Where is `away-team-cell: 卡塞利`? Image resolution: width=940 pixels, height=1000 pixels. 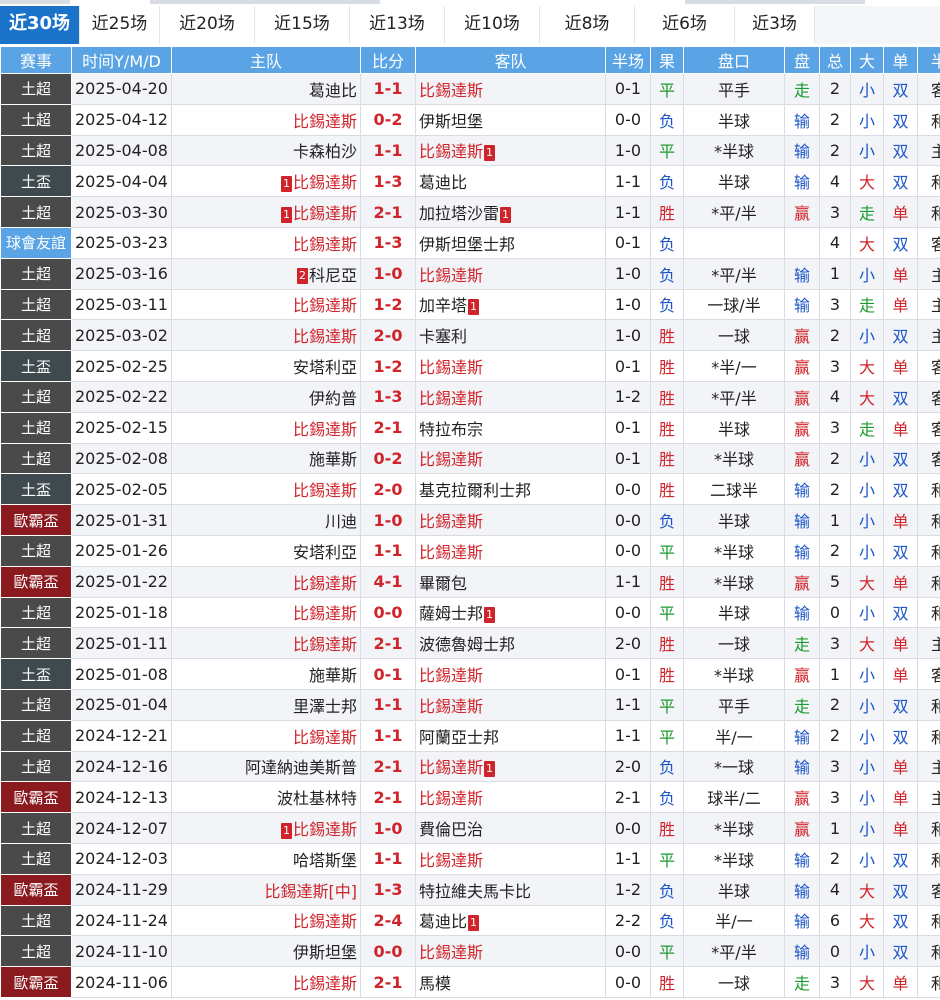 away-team-cell: 卡塞利 is located at coordinates (510, 335).